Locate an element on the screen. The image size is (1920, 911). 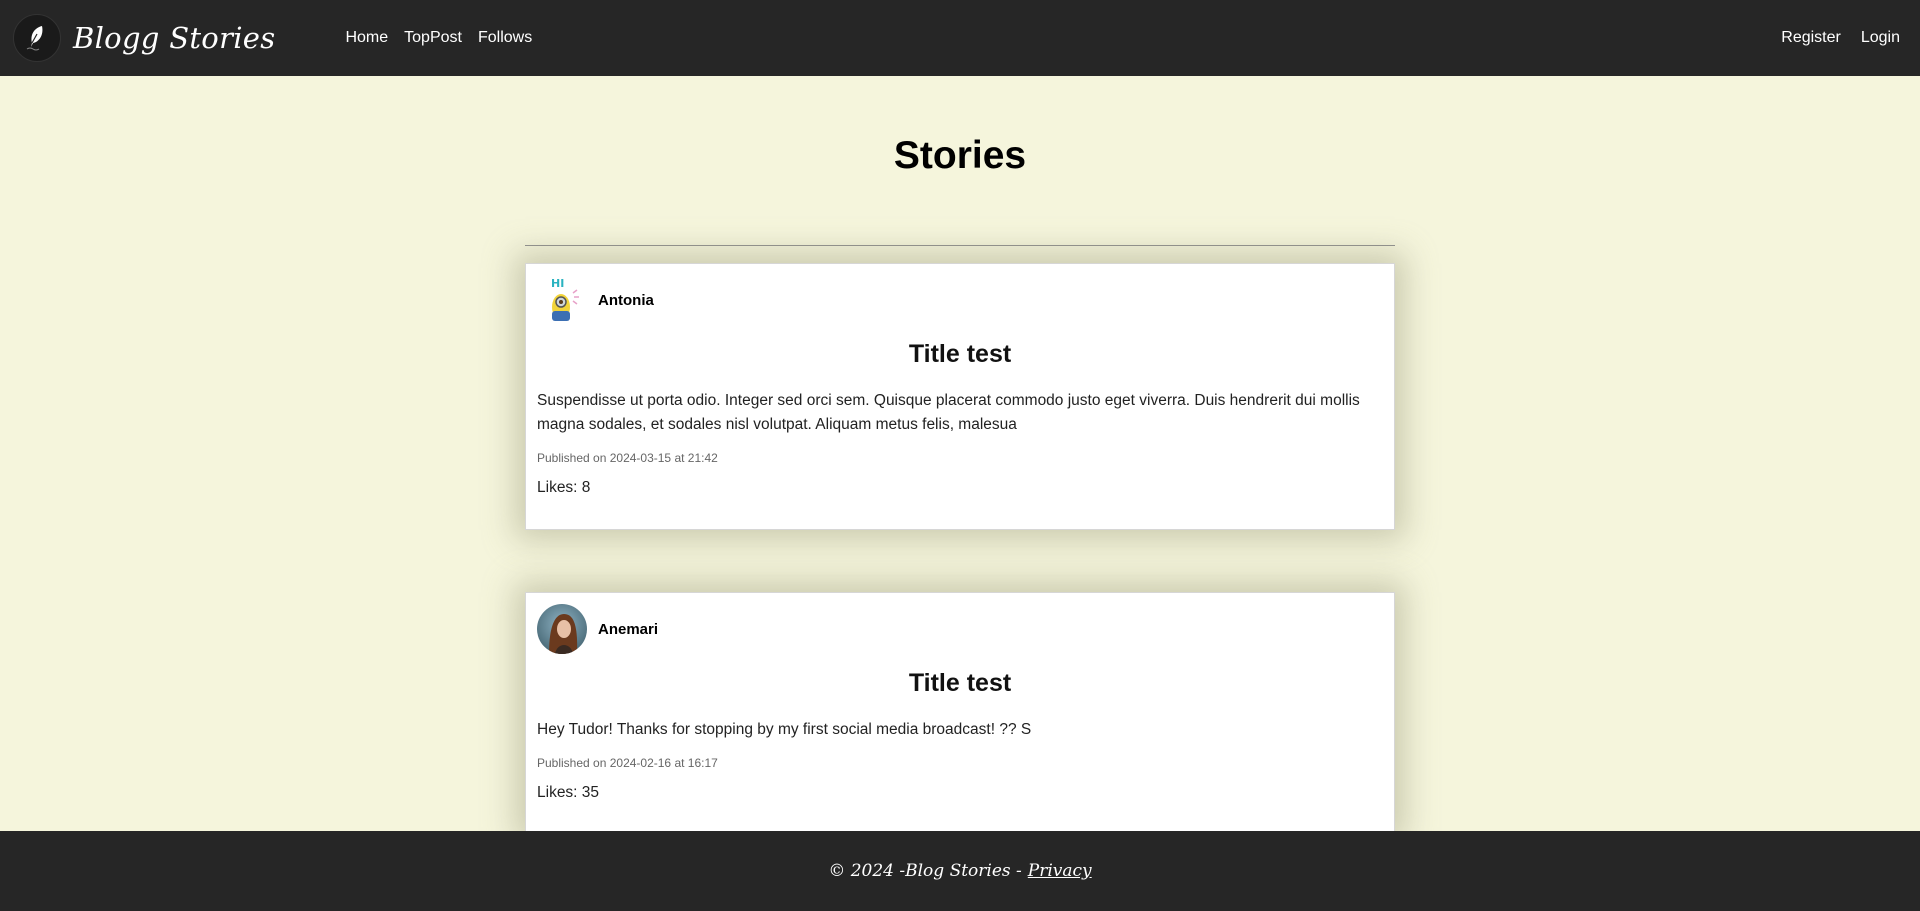
author-name: Anemari is located at coordinates (628, 629).